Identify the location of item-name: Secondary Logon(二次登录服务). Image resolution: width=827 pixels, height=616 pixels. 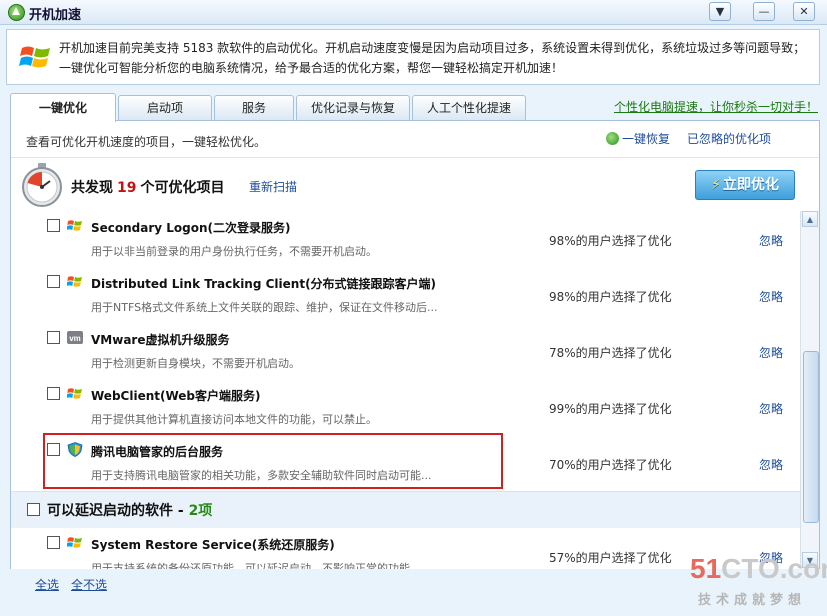
(191, 228).